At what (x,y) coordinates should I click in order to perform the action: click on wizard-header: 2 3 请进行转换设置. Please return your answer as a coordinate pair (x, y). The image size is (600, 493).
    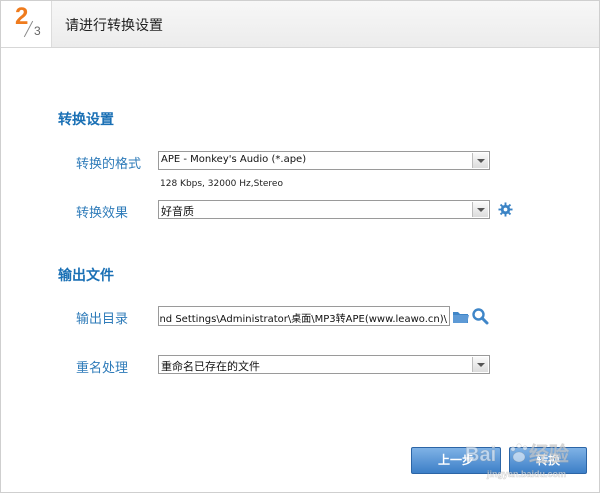
    Looking at the image, I should click on (300, 24).